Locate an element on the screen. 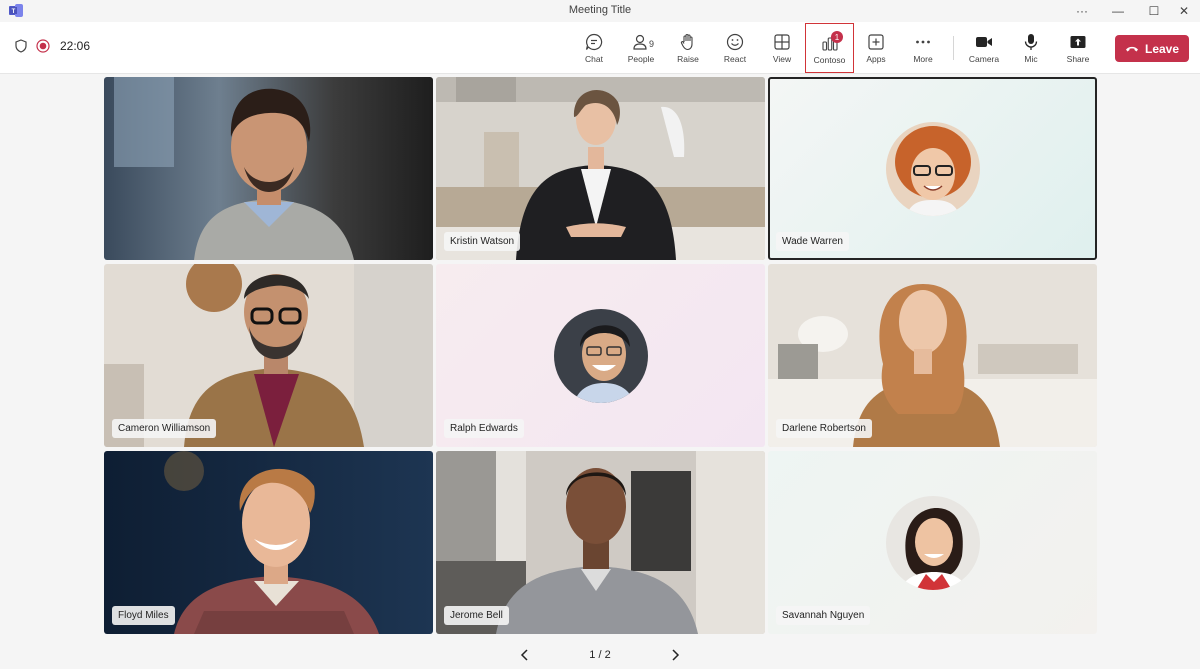  recording-icon is located at coordinates (43, 46).